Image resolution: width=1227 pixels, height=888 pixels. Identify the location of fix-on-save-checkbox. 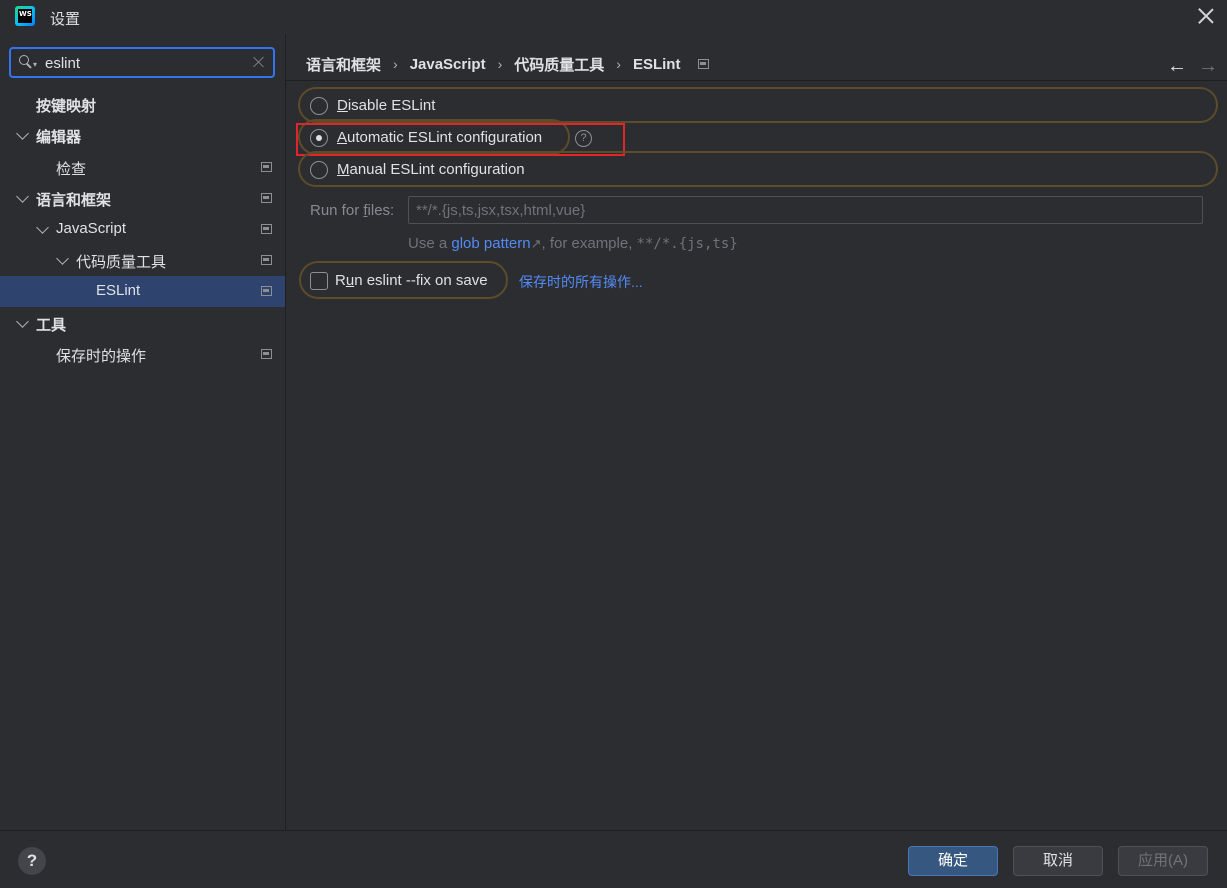
(319, 281).